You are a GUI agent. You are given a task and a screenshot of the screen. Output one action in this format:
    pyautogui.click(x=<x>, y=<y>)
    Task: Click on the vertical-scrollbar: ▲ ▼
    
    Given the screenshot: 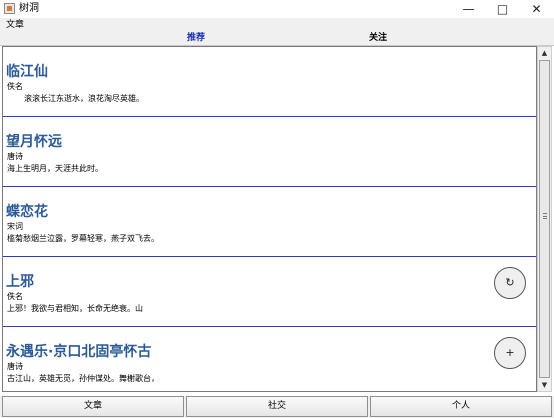 What is the action you would take?
    pyautogui.click(x=544, y=219)
    